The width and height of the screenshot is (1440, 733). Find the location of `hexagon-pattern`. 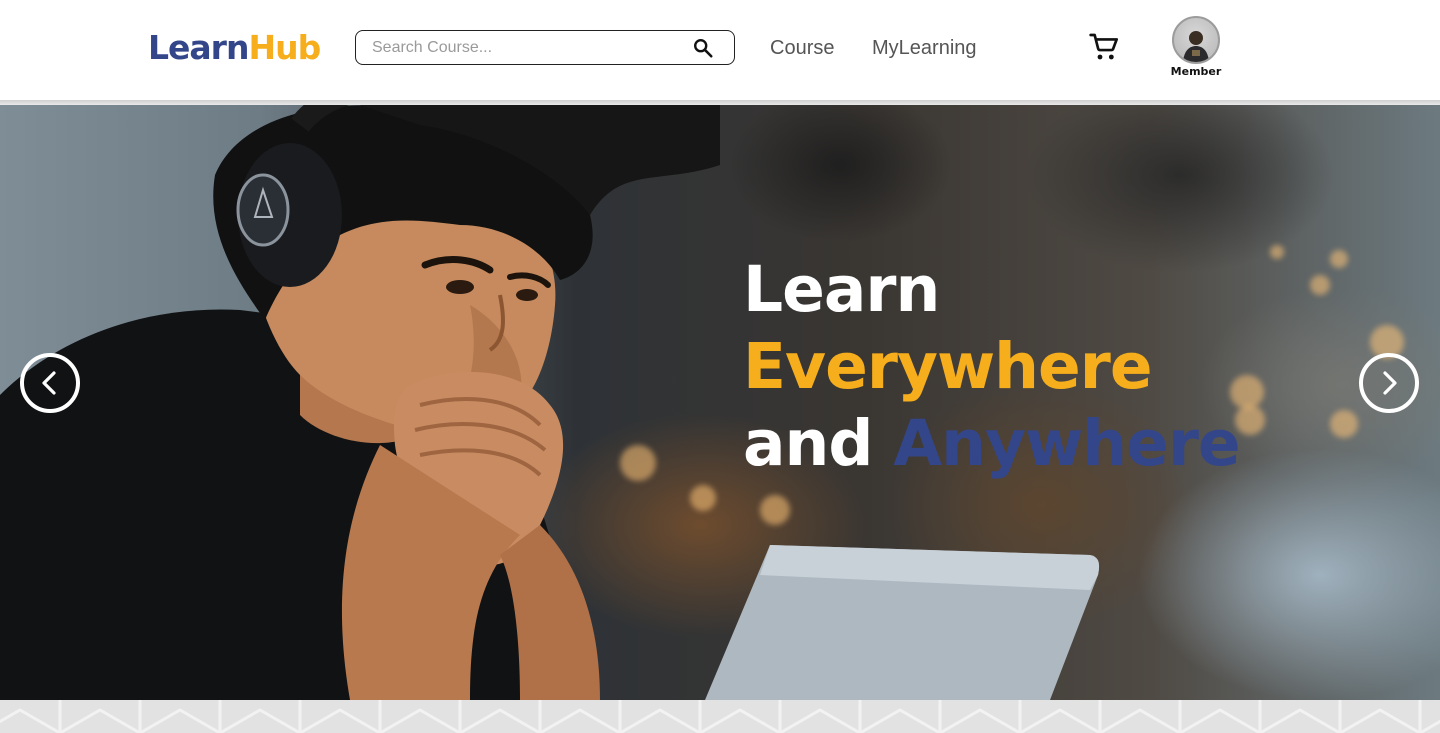

hexagon-pattern is located at coordinates (720, 716).